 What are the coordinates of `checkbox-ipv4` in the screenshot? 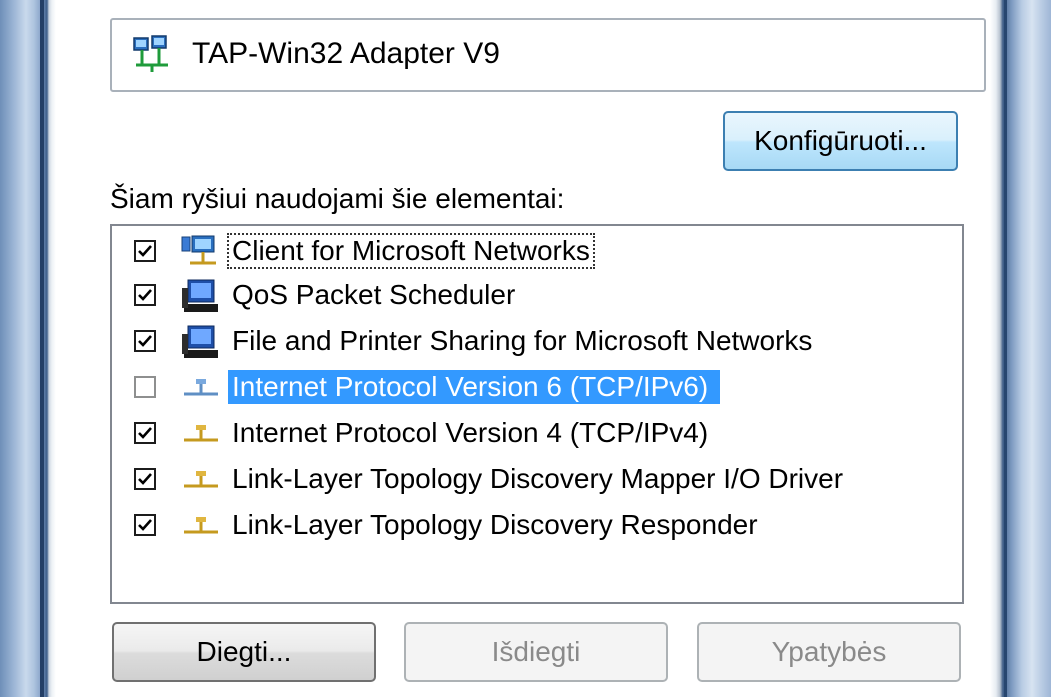 It's located at (145, 433).